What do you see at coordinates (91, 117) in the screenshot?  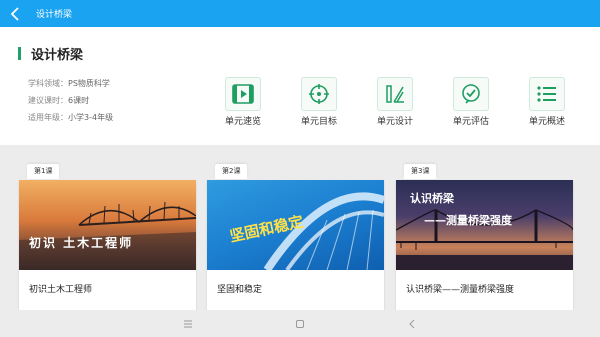 I see `meta-grade-value: 小学3-4年级` at bounding box center [91, 117].